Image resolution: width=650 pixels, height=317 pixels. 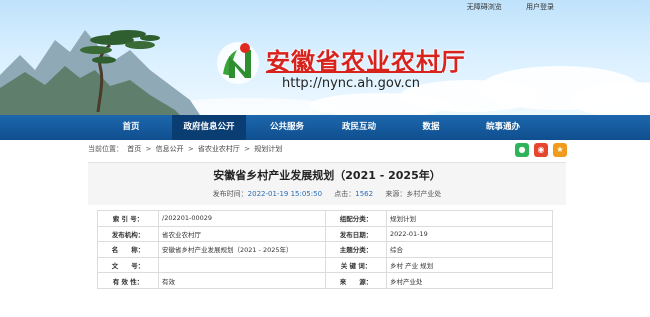 I want to click on nav-item-public-service: 公共服务, so click(x=287, y=127).